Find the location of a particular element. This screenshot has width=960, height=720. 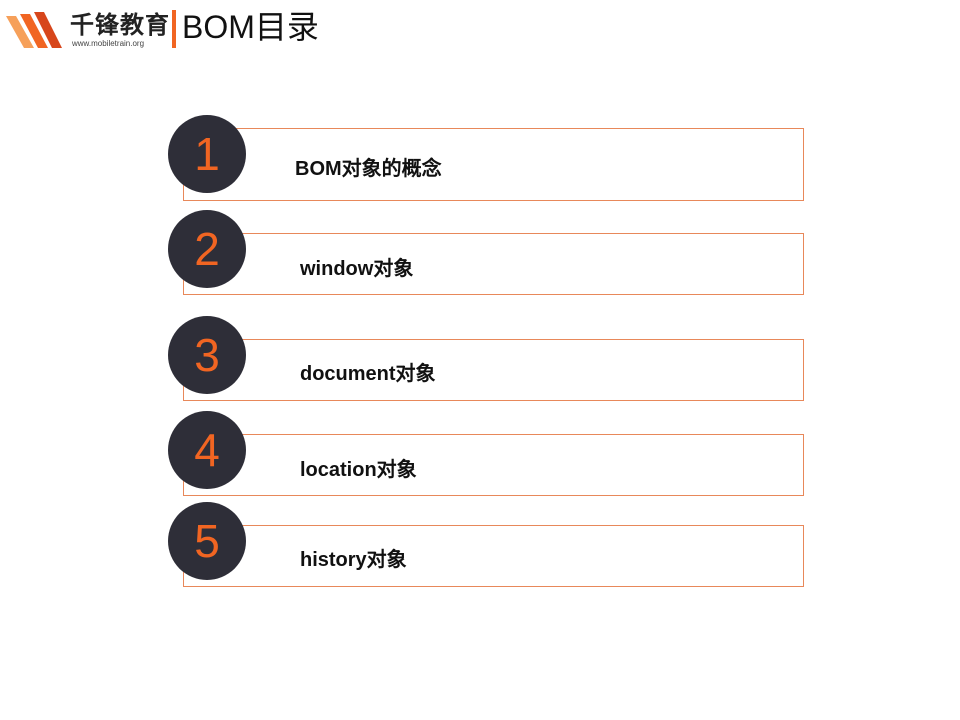

agenda-number: 4 is located at coordinates (207, 450).